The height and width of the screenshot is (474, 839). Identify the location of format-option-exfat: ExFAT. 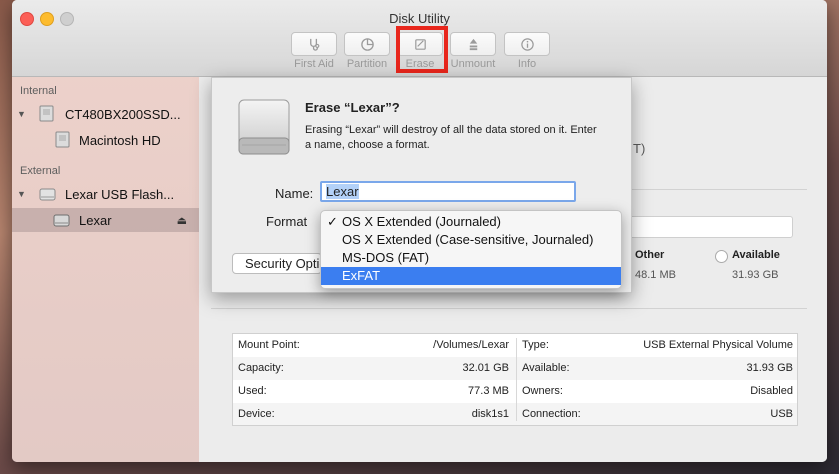
(471, 276).